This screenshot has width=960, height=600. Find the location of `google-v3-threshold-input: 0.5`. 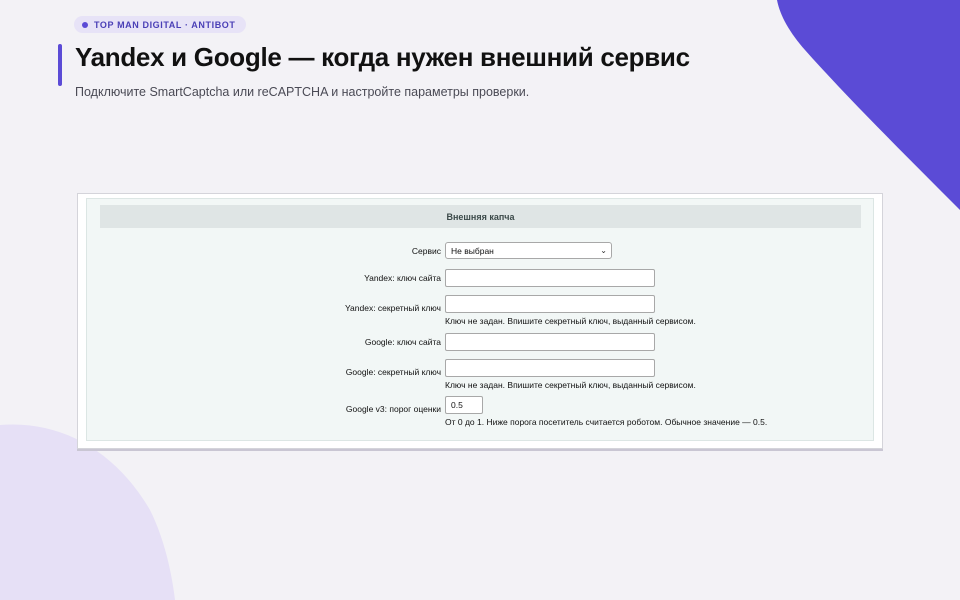

google-v3-threshold-input: 0.5 is located at coordinates (464, 405).